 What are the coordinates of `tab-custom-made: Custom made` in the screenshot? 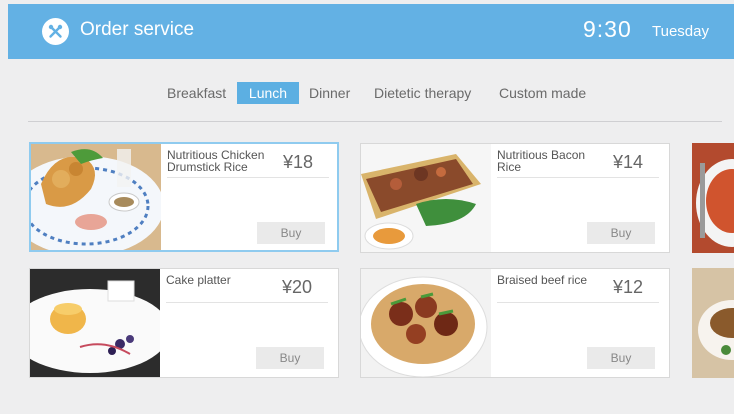 It's located at (542, 93).